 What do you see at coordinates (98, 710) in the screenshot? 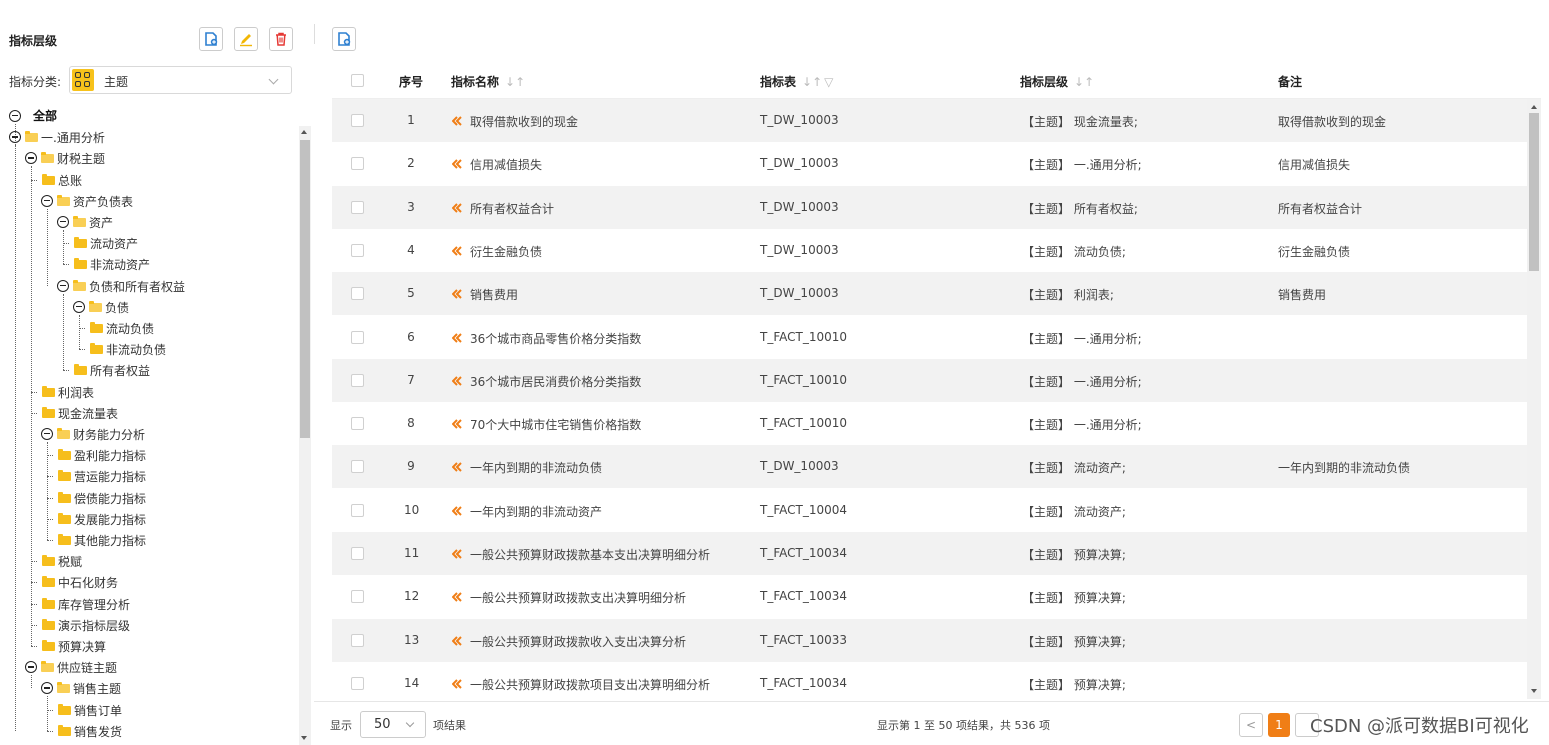
I see `tree-node-label: 销售订单` at bounding box center [98, 710].